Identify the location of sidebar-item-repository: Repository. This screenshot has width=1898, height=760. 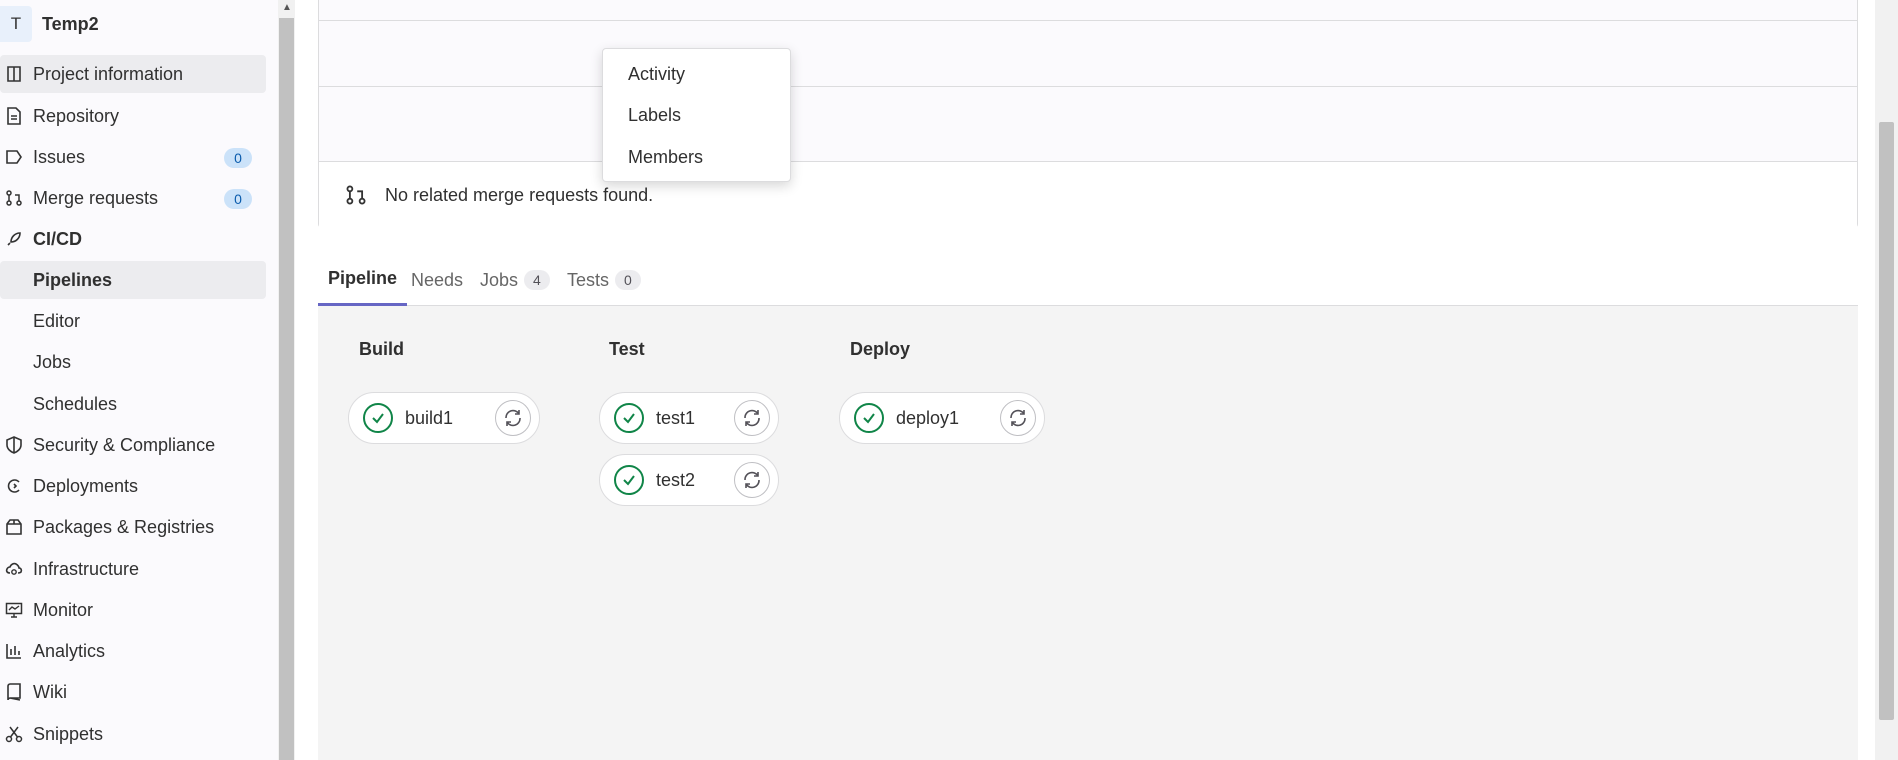
(133, 116).